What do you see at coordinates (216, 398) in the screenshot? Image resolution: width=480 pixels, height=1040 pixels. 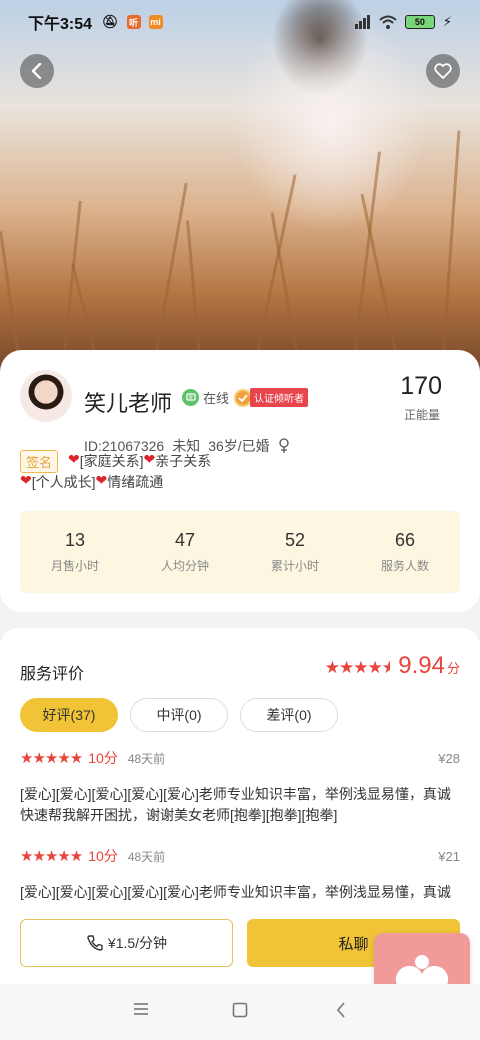 I see `online-label: 在线` at bounding box center [216, 398].